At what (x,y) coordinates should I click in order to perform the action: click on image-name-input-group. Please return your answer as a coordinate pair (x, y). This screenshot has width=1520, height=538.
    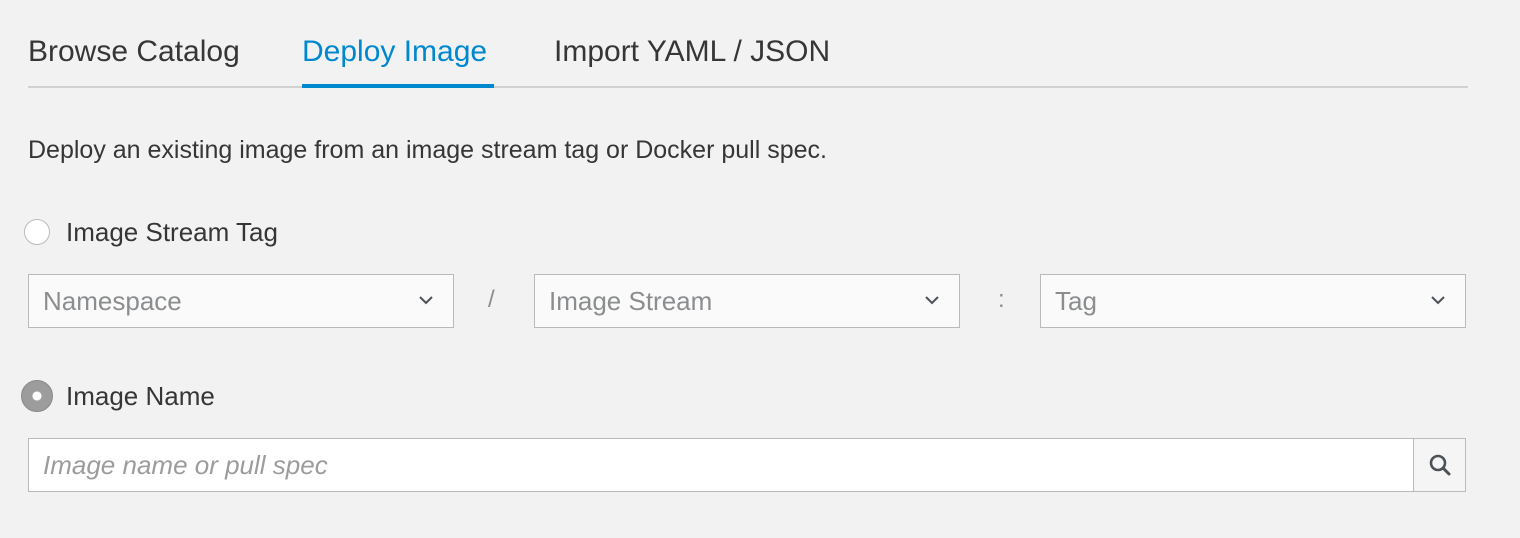
    Looking at the image, I should click on (747, 465).